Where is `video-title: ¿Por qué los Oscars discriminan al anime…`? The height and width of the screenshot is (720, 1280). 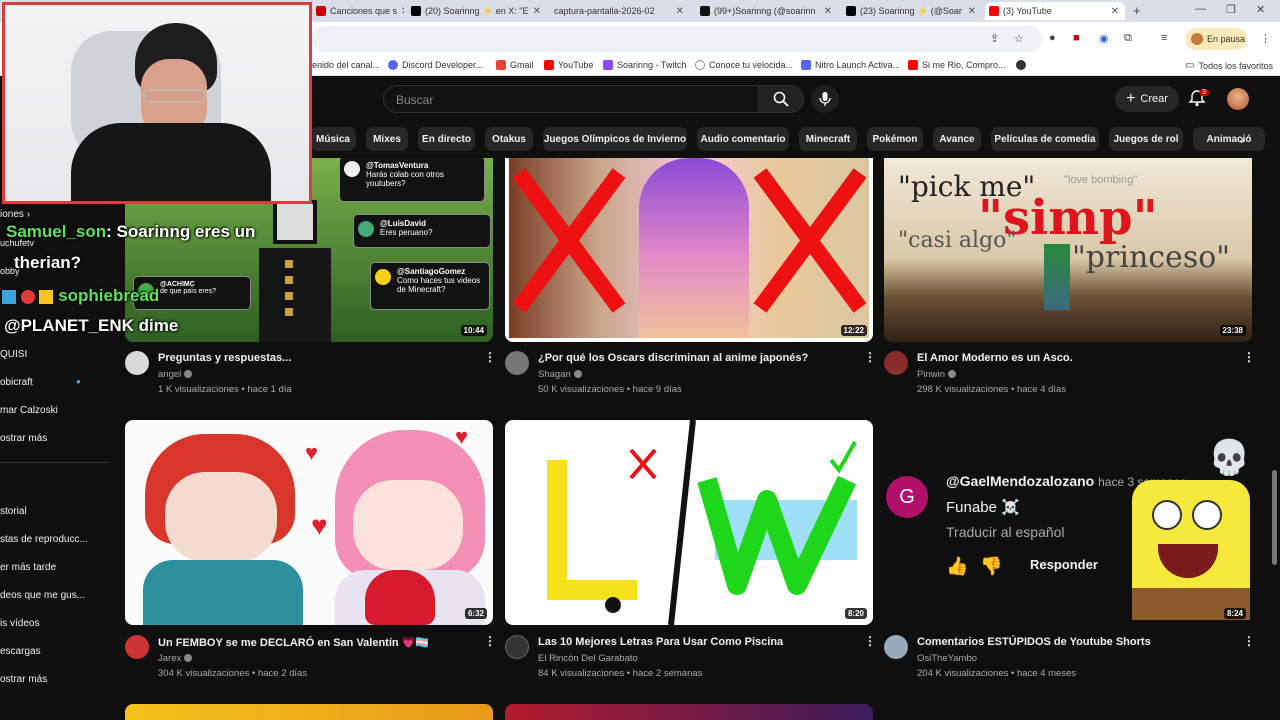 video-title: ¿Por qué los Oscars discriminan al anime… is located at coordinates (673, 358).